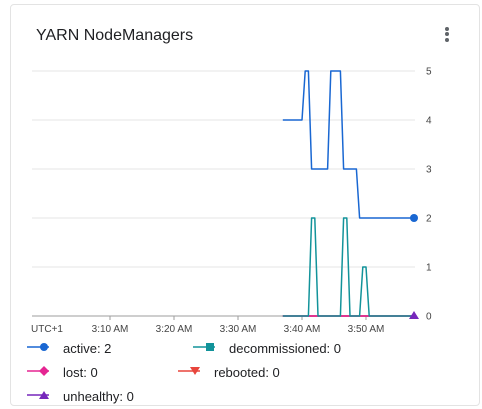 This screenshot has height=409, width=482. What do you see at coordinates (429, 268) in the screenshot?
I see `y-tick-label: 1` at bounding box center [429, 268].